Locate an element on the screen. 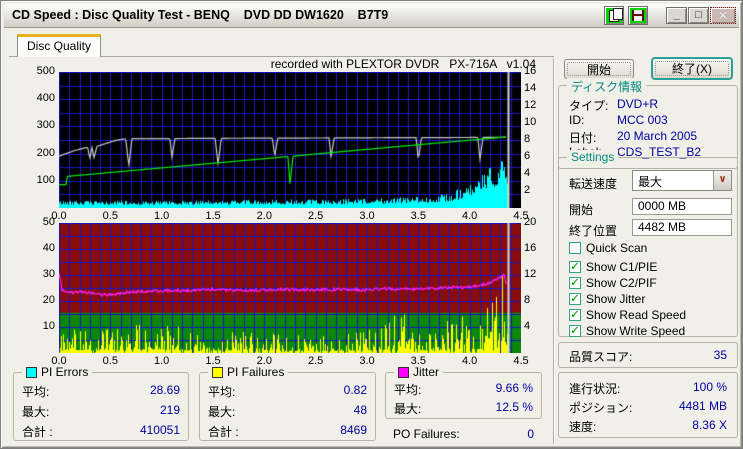 Image resolution: width=743 pixels, height=449 pixels. axis-tick-label: 40 is located at coordinates (48, 248).